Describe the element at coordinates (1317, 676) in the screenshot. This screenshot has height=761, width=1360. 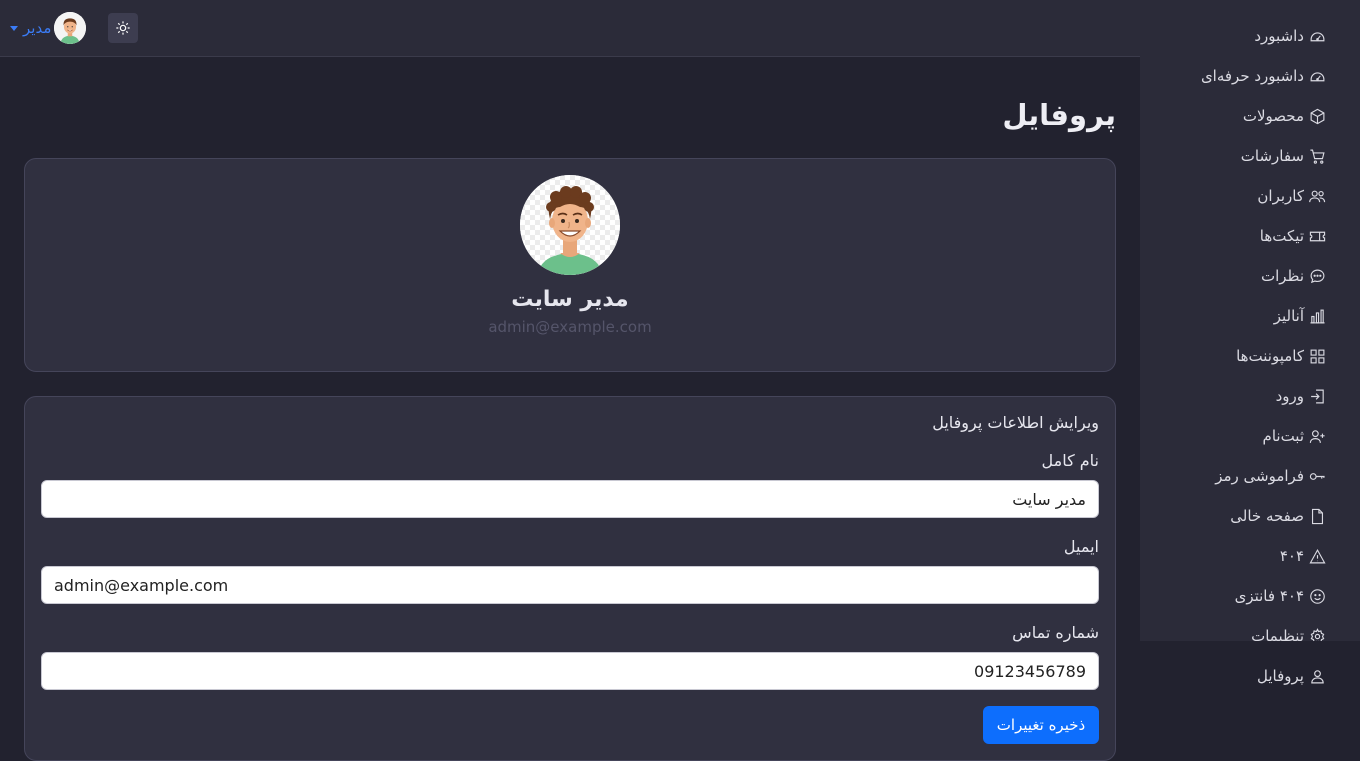
I see `person-icon` at that location.